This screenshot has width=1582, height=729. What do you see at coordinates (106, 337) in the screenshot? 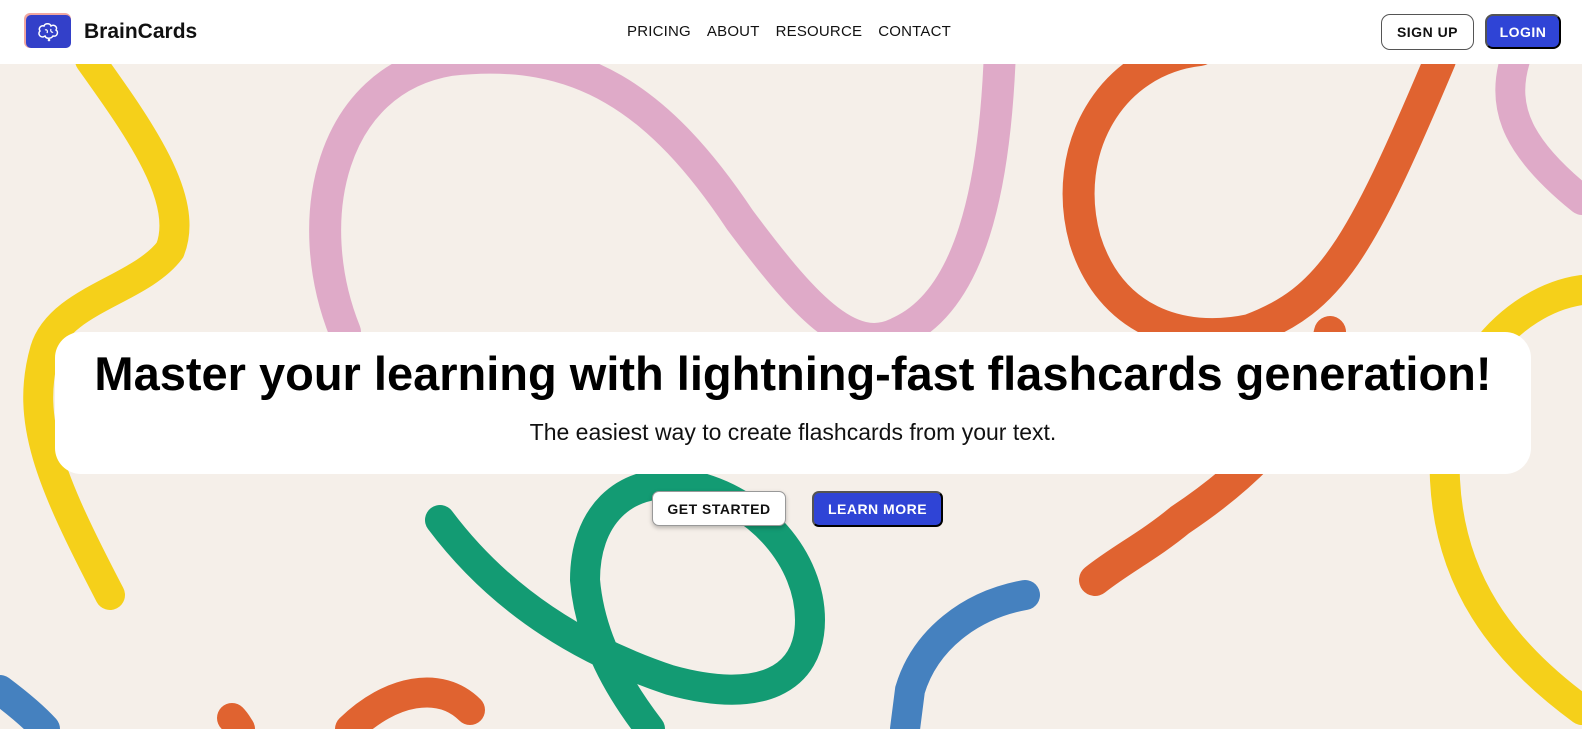
I see `yellow-squiggle-left` at bounding box center [106, 337].